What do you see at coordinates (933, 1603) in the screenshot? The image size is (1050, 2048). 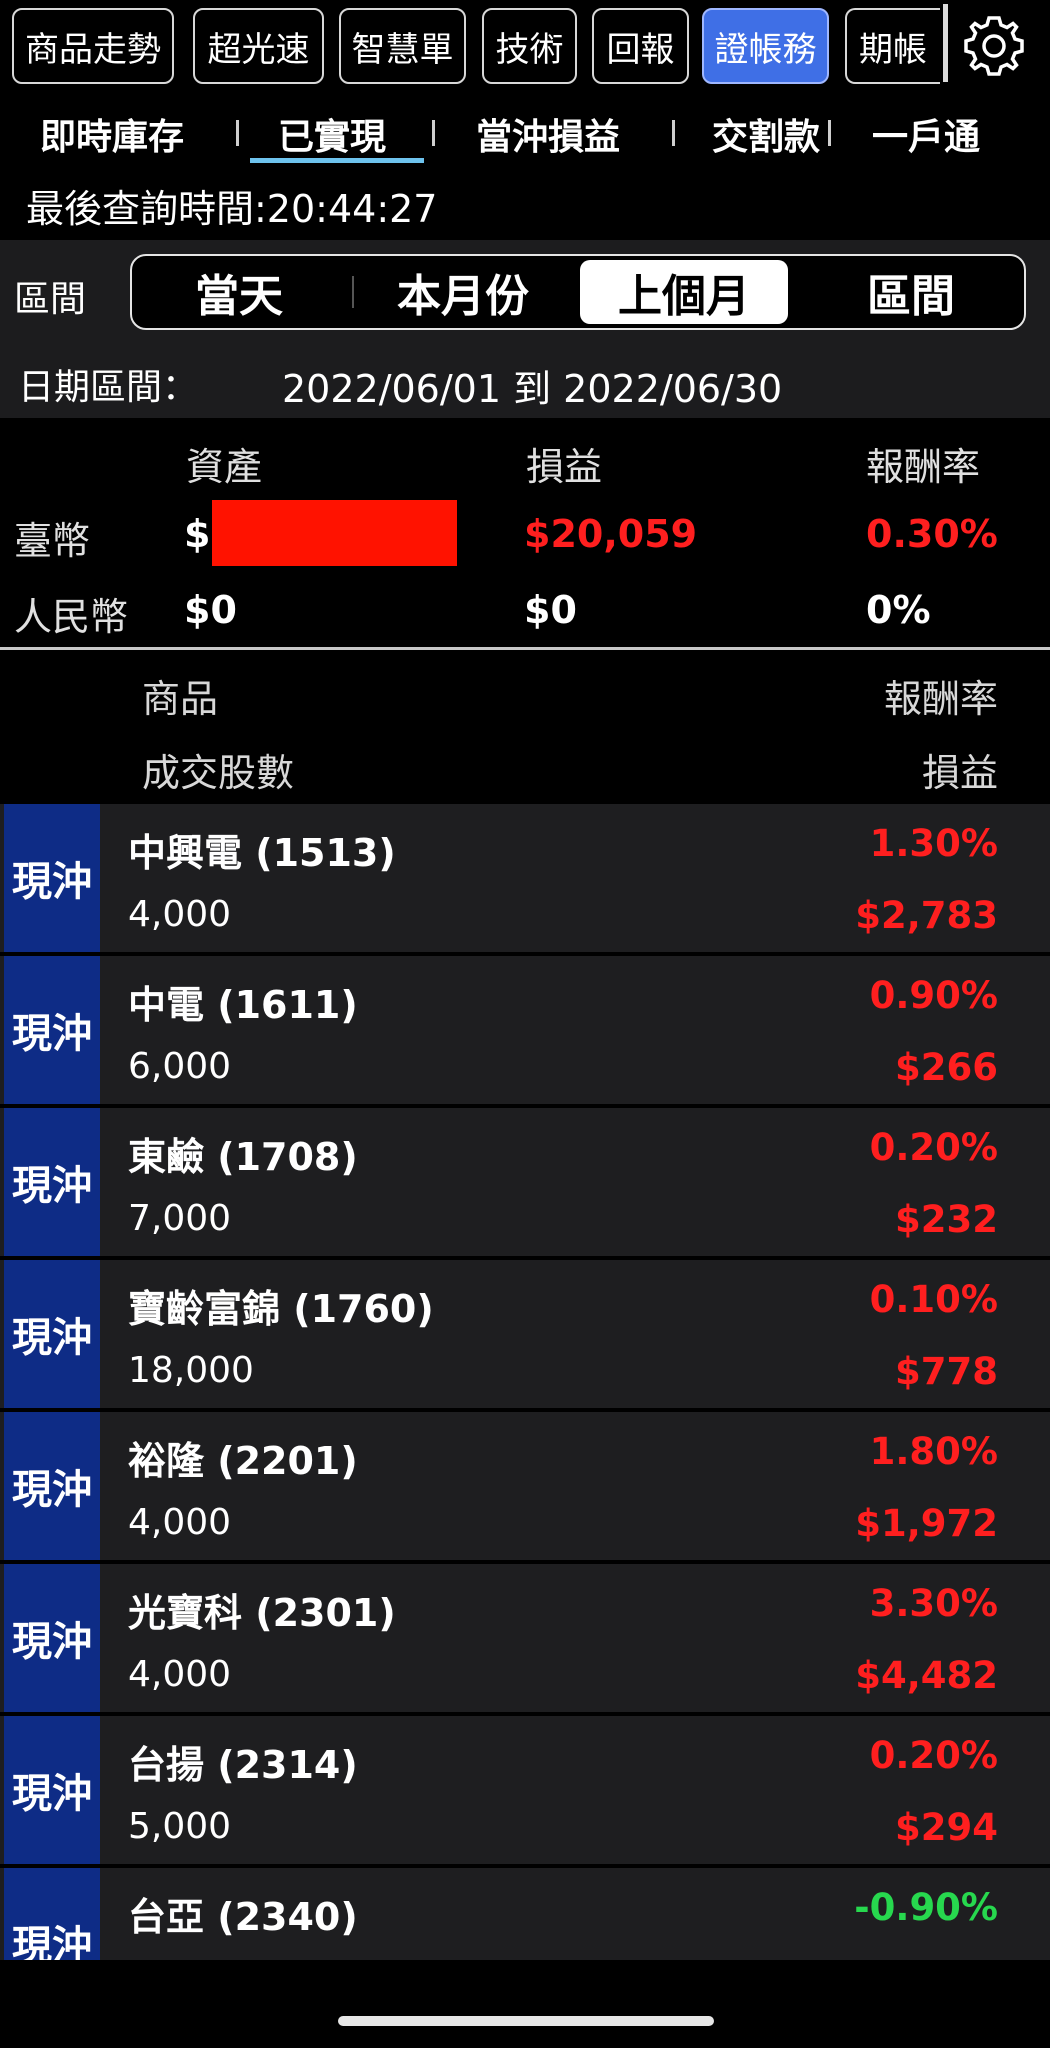 I see `return-rate: 3.30%` at bounding box center [933, 1603].